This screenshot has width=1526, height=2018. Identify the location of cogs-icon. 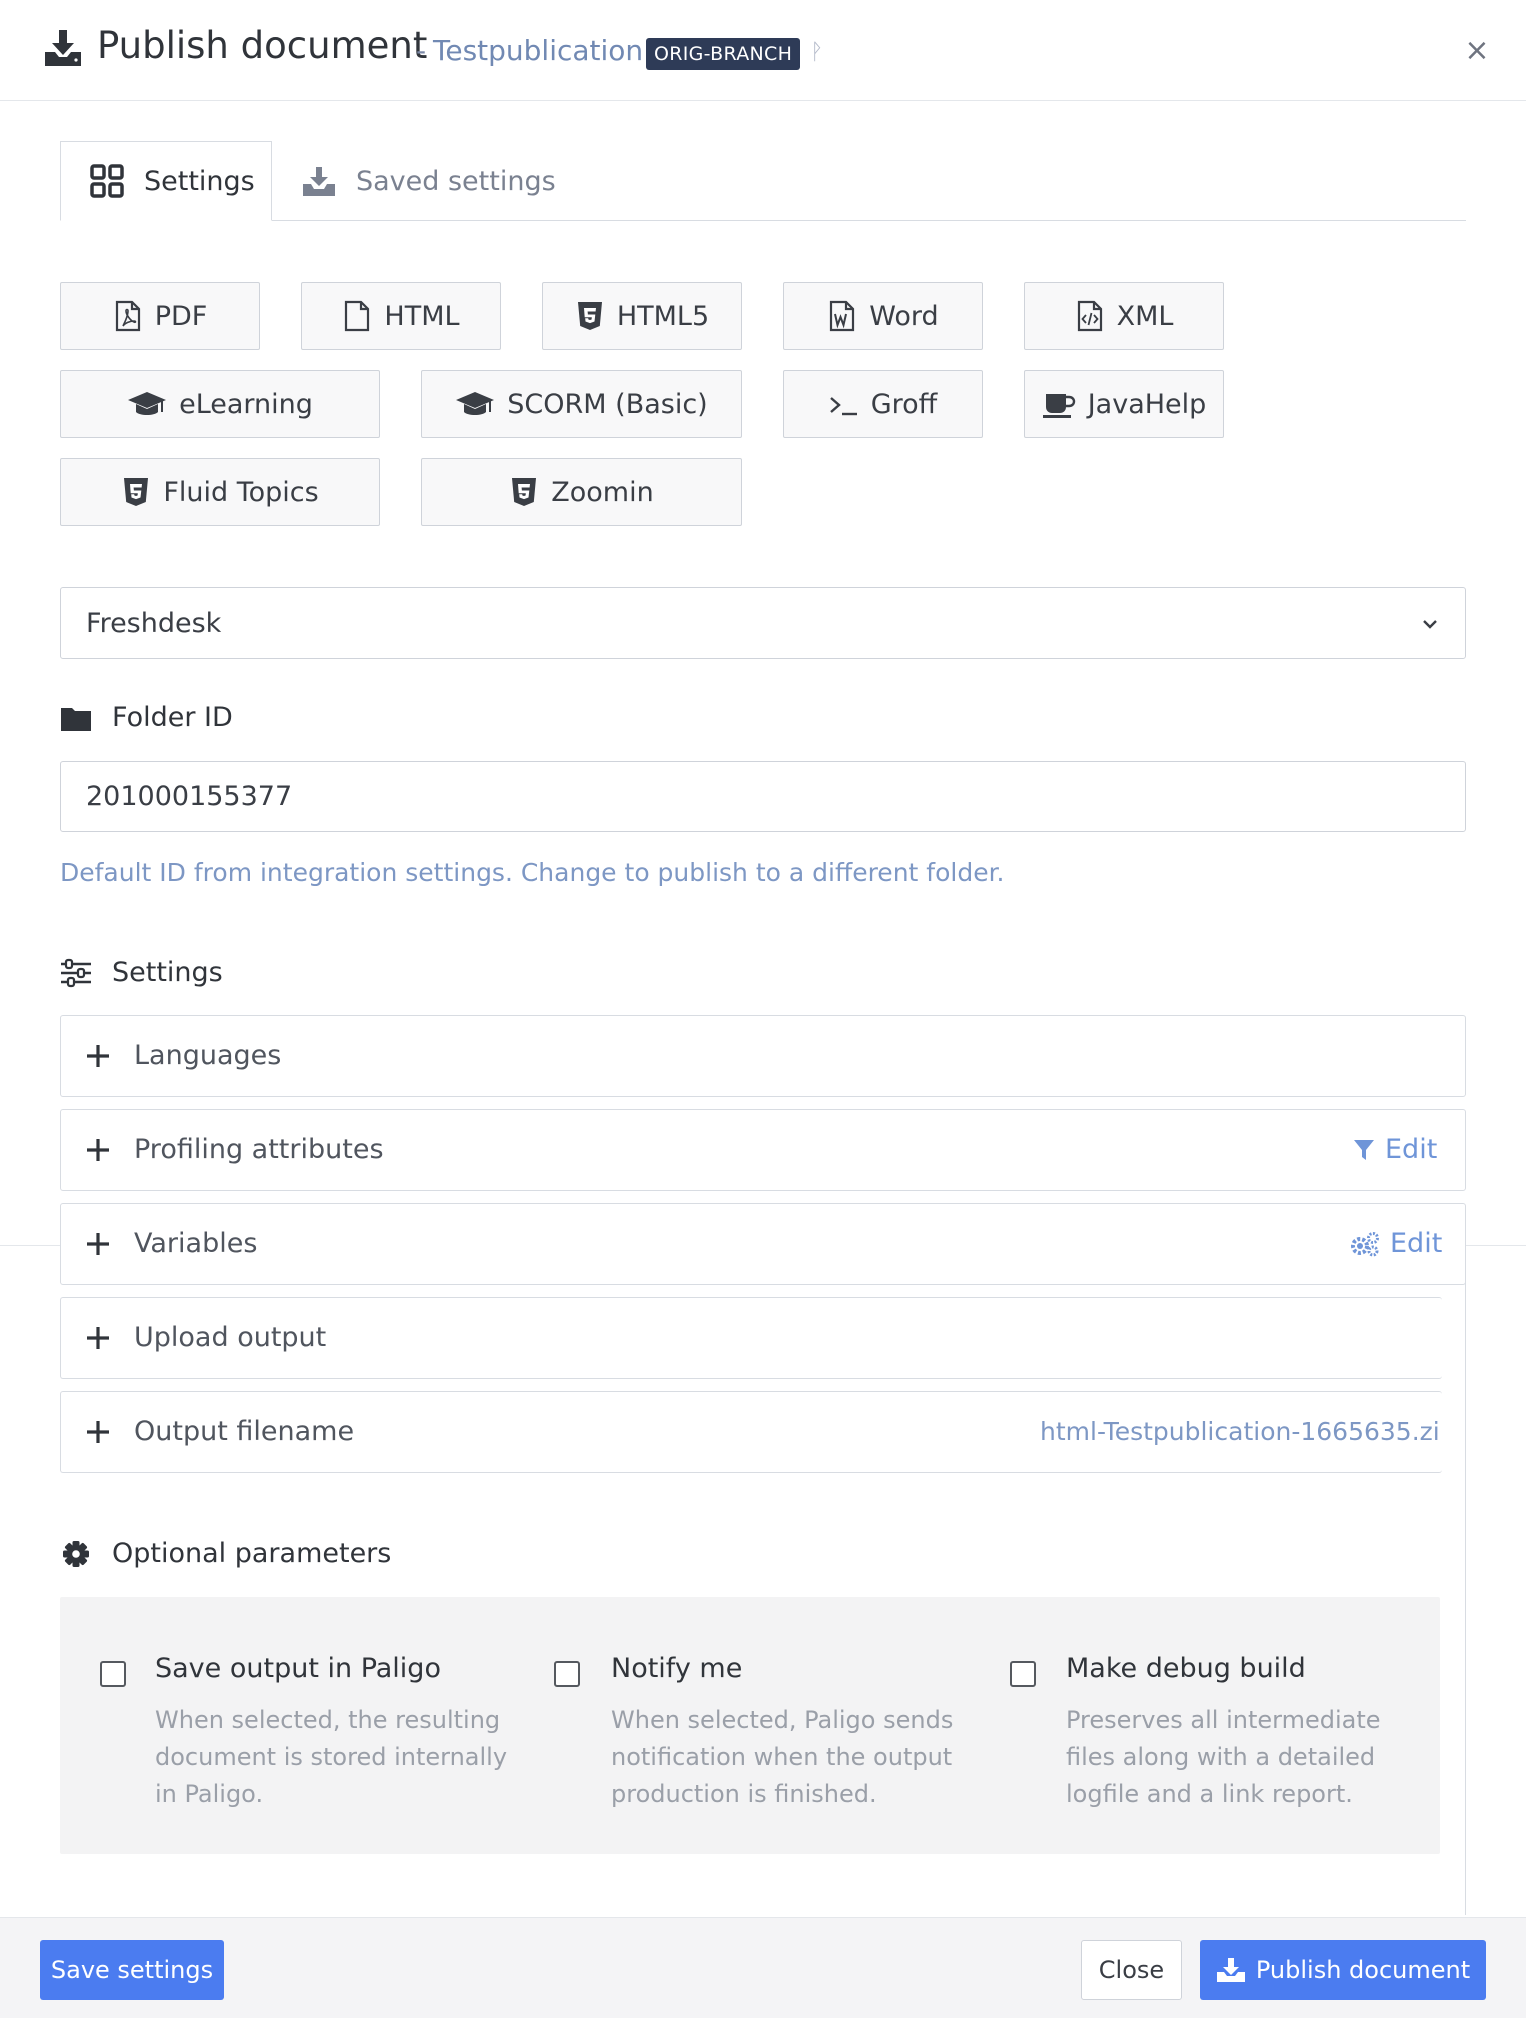
(1365, 1243).